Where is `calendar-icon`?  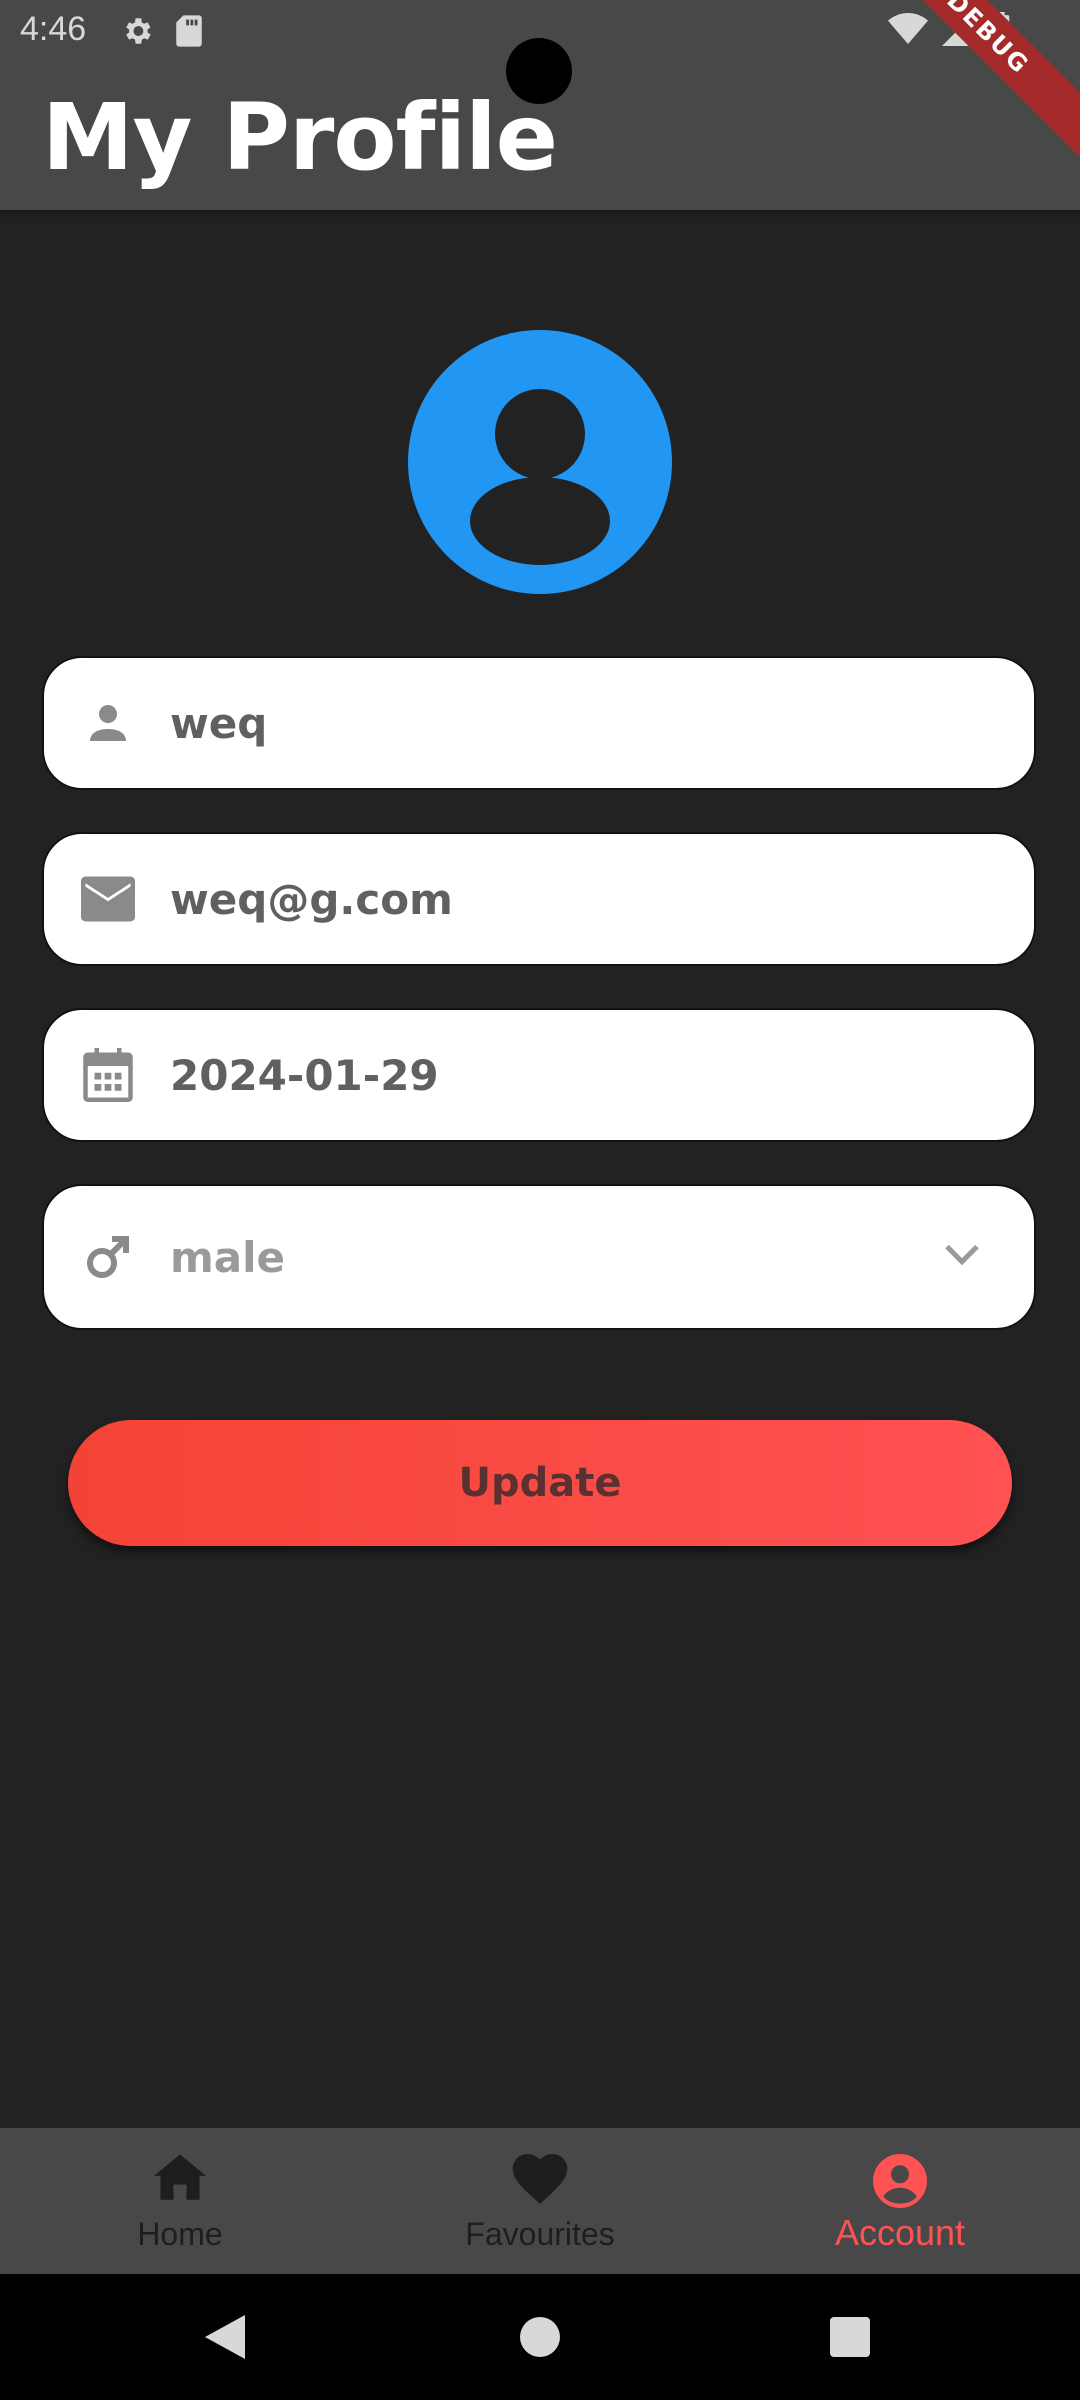 calendar-icon is located at coordinates (108, 1075).